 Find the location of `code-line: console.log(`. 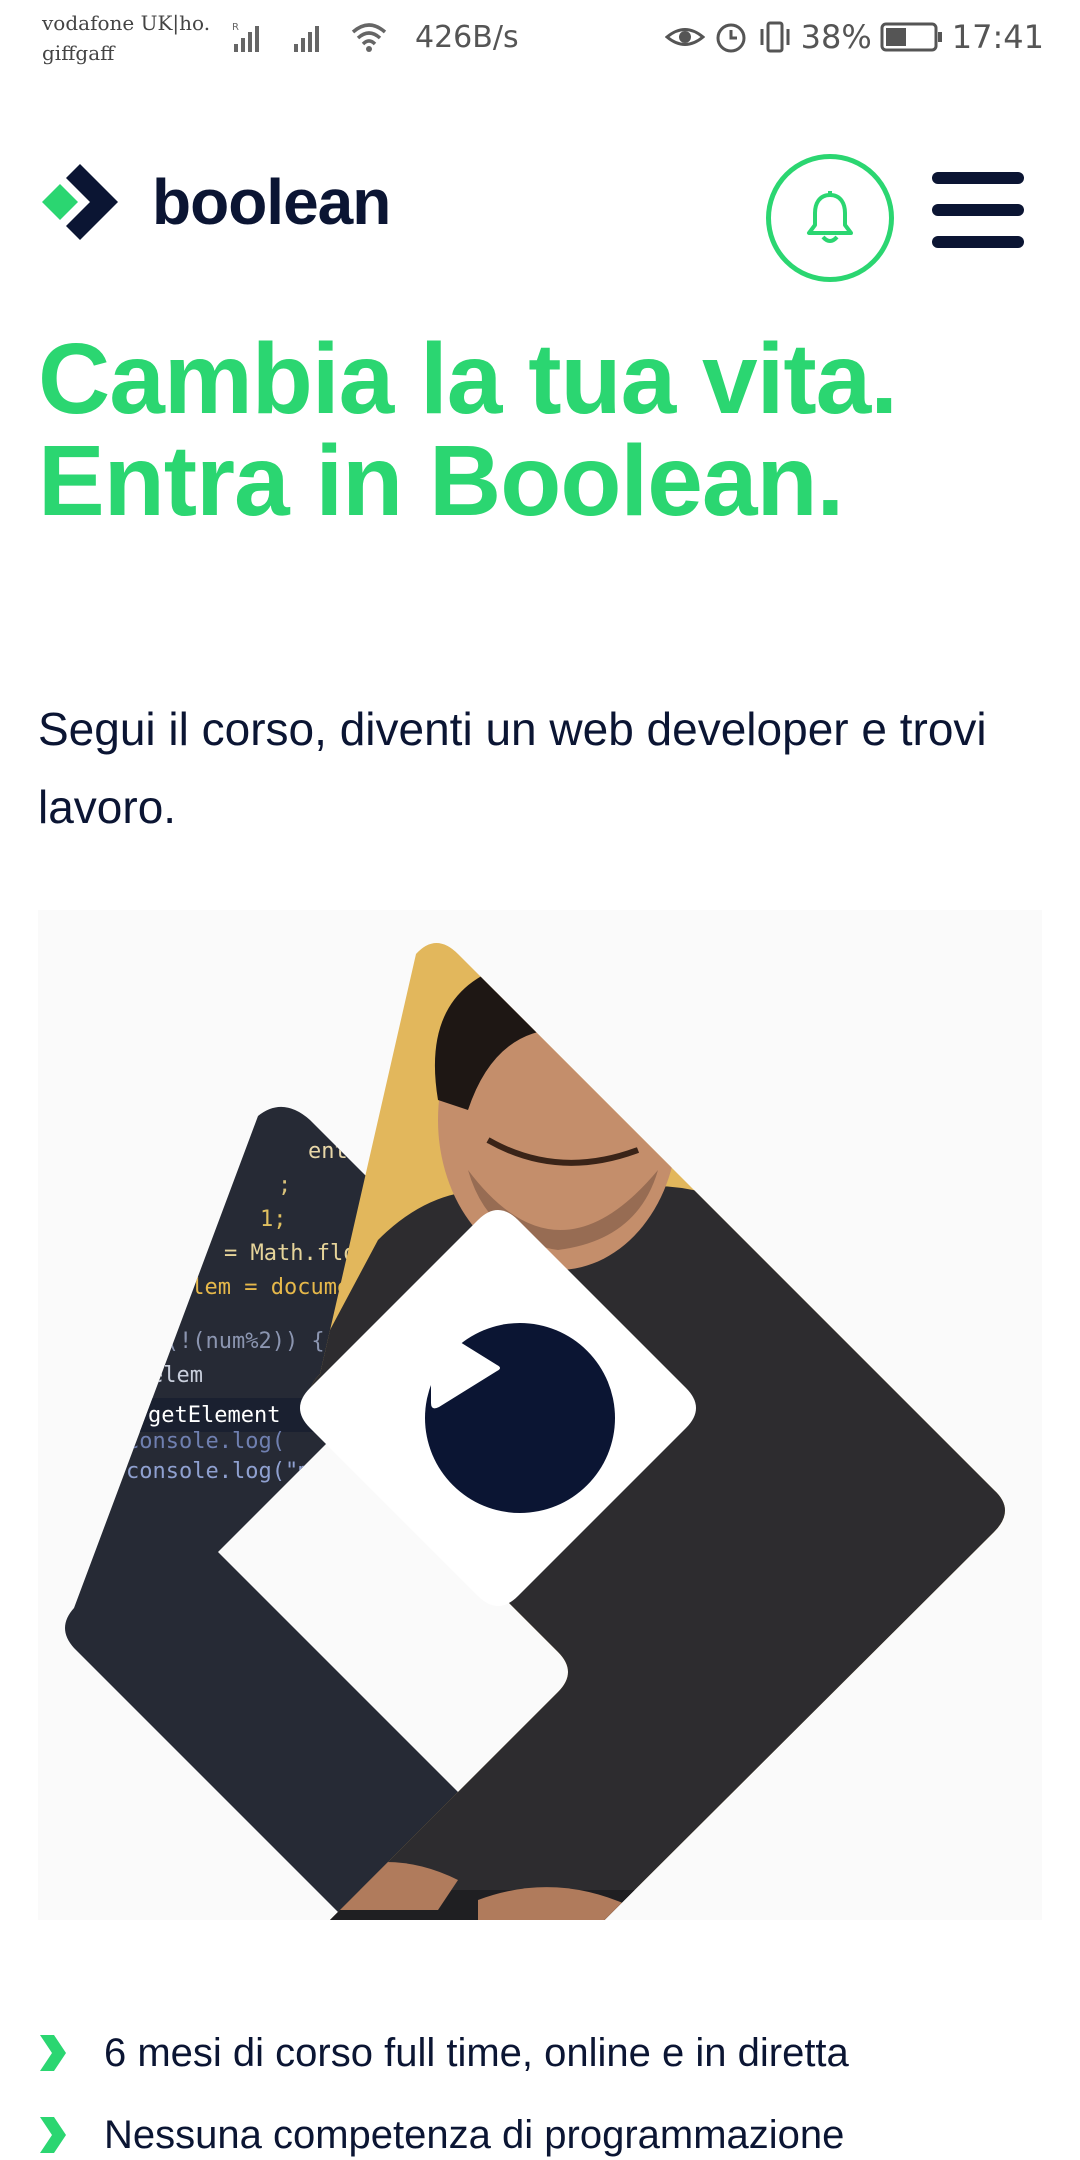

code-line: console.log( is located at coordinates (205, 1441).